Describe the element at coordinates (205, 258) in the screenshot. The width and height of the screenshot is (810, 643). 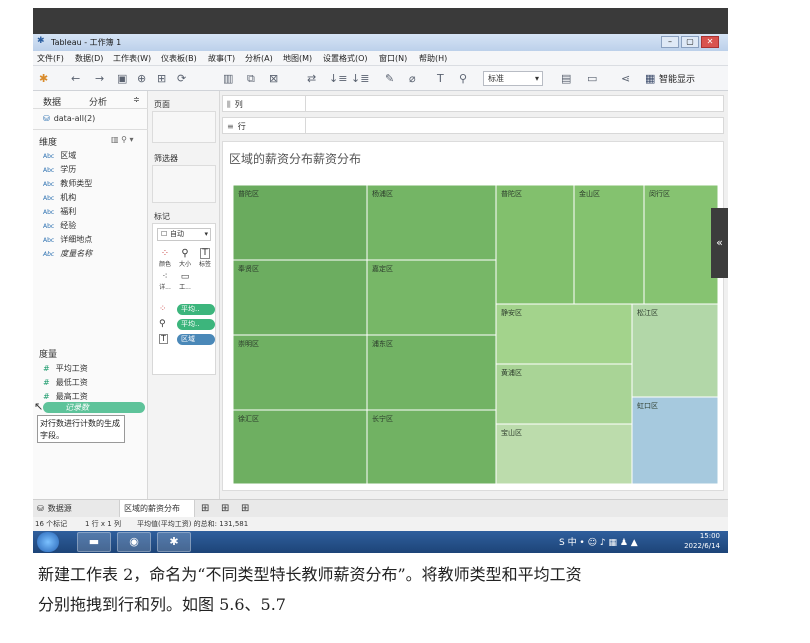
I see `label-button: T 标签` at that location.